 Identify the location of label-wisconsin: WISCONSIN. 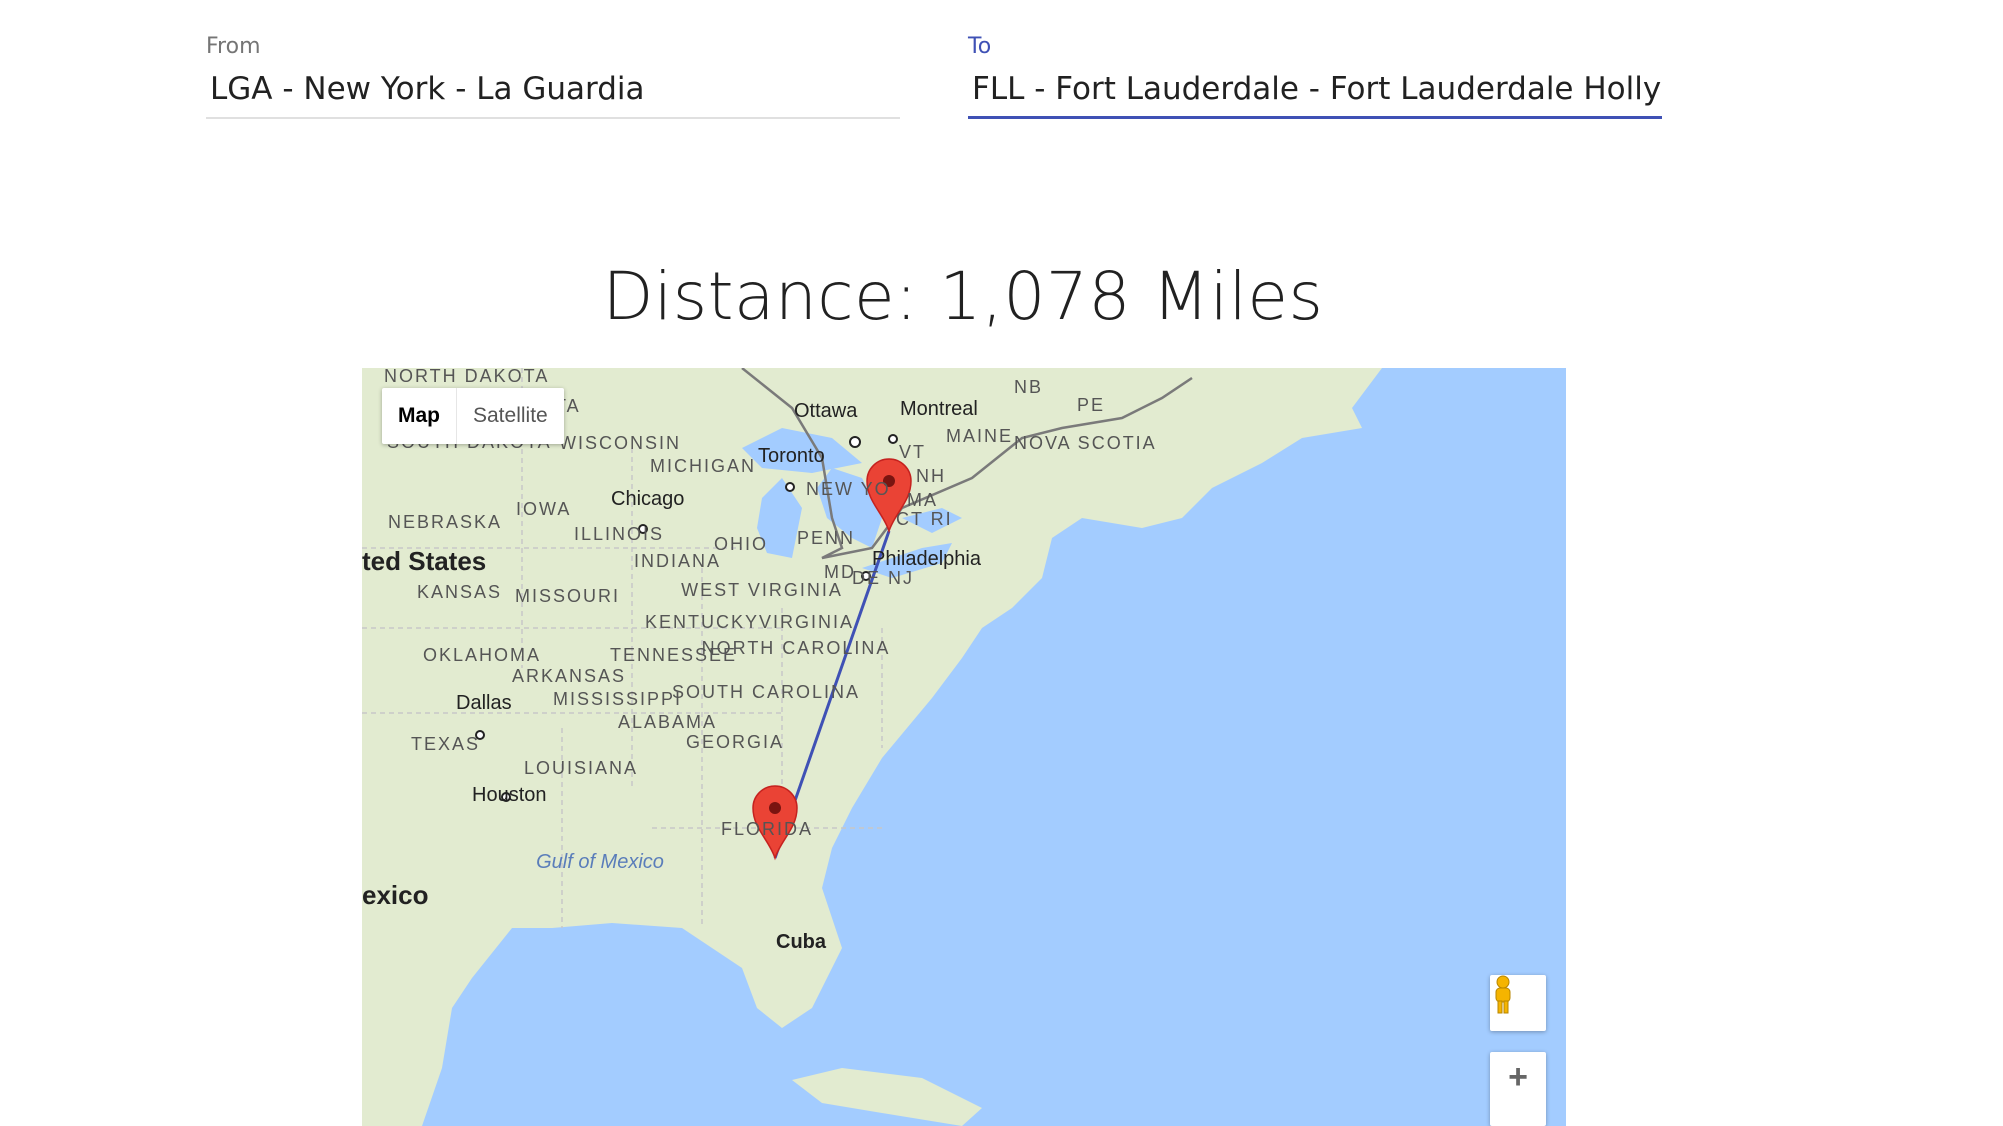
(620, 443).